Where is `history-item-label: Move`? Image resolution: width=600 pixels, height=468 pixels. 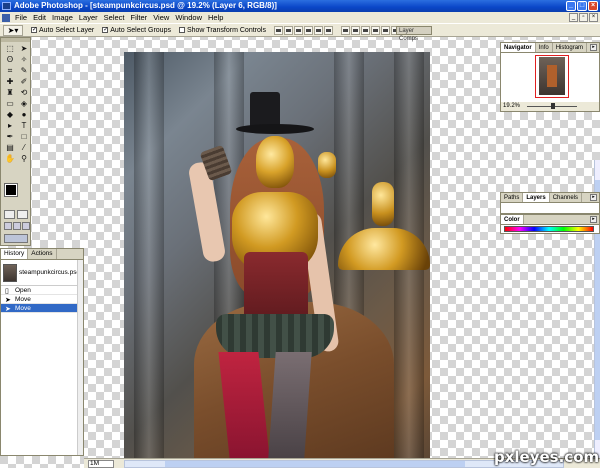
history-item-label: Move is located at coordinates (23, 299).